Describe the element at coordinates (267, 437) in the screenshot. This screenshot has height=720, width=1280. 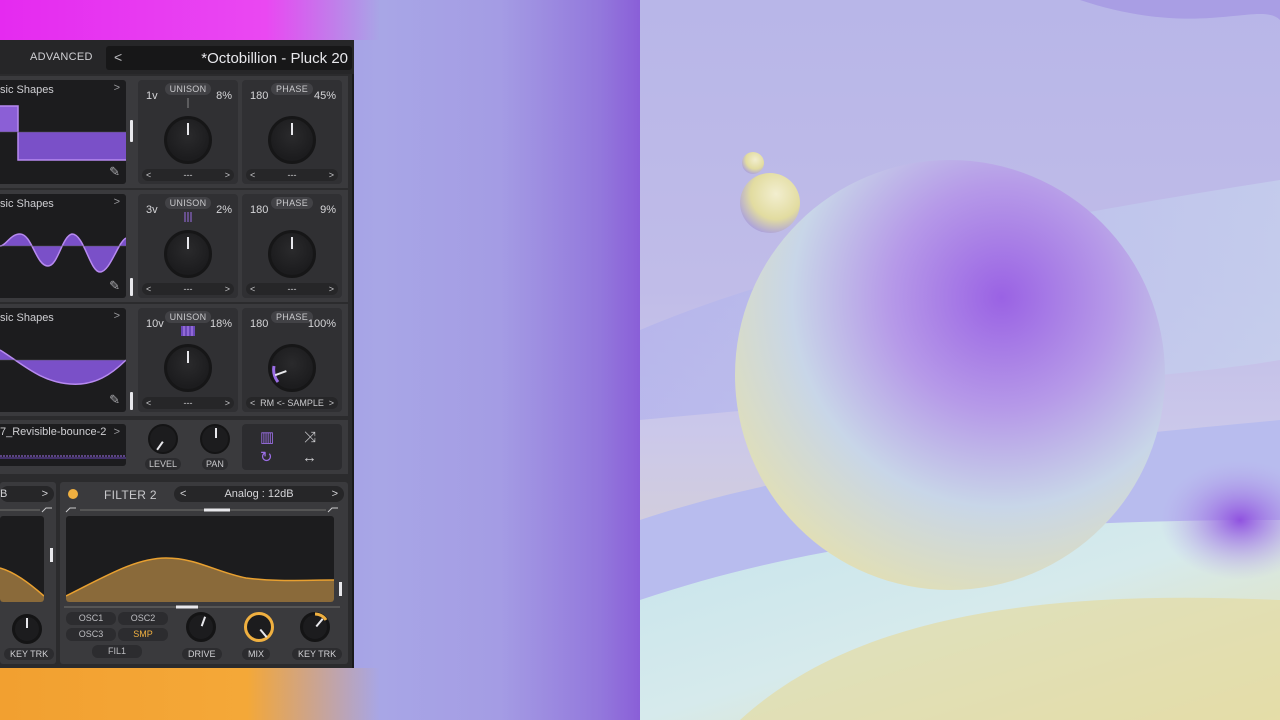
I see `keyboard-icon: ▥` at that location.